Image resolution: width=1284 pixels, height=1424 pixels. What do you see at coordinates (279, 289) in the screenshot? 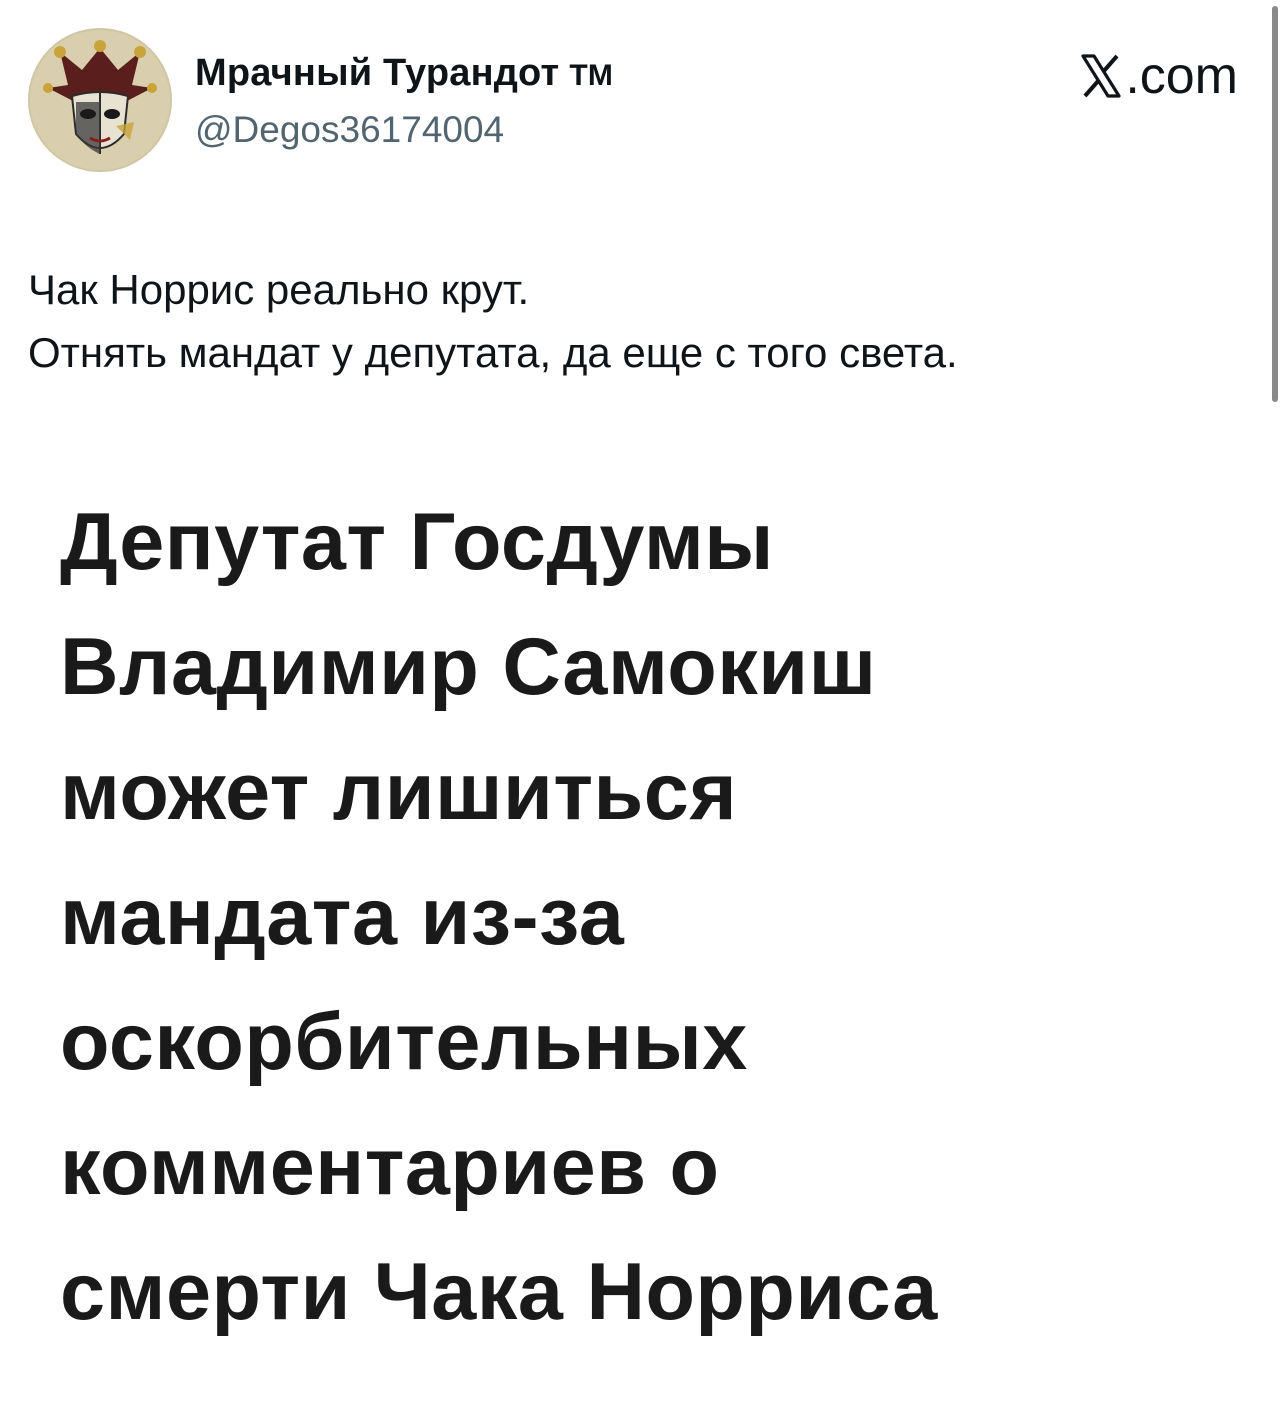
I see `tweet-text-line: Чак Норрис реально крут.` at bounding box center [279, 289].